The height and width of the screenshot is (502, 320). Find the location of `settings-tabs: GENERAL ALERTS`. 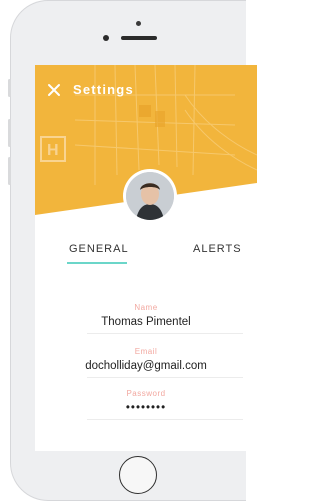

settings-tabs: GENERAL ALERTS is located at coordinates (146, 258).